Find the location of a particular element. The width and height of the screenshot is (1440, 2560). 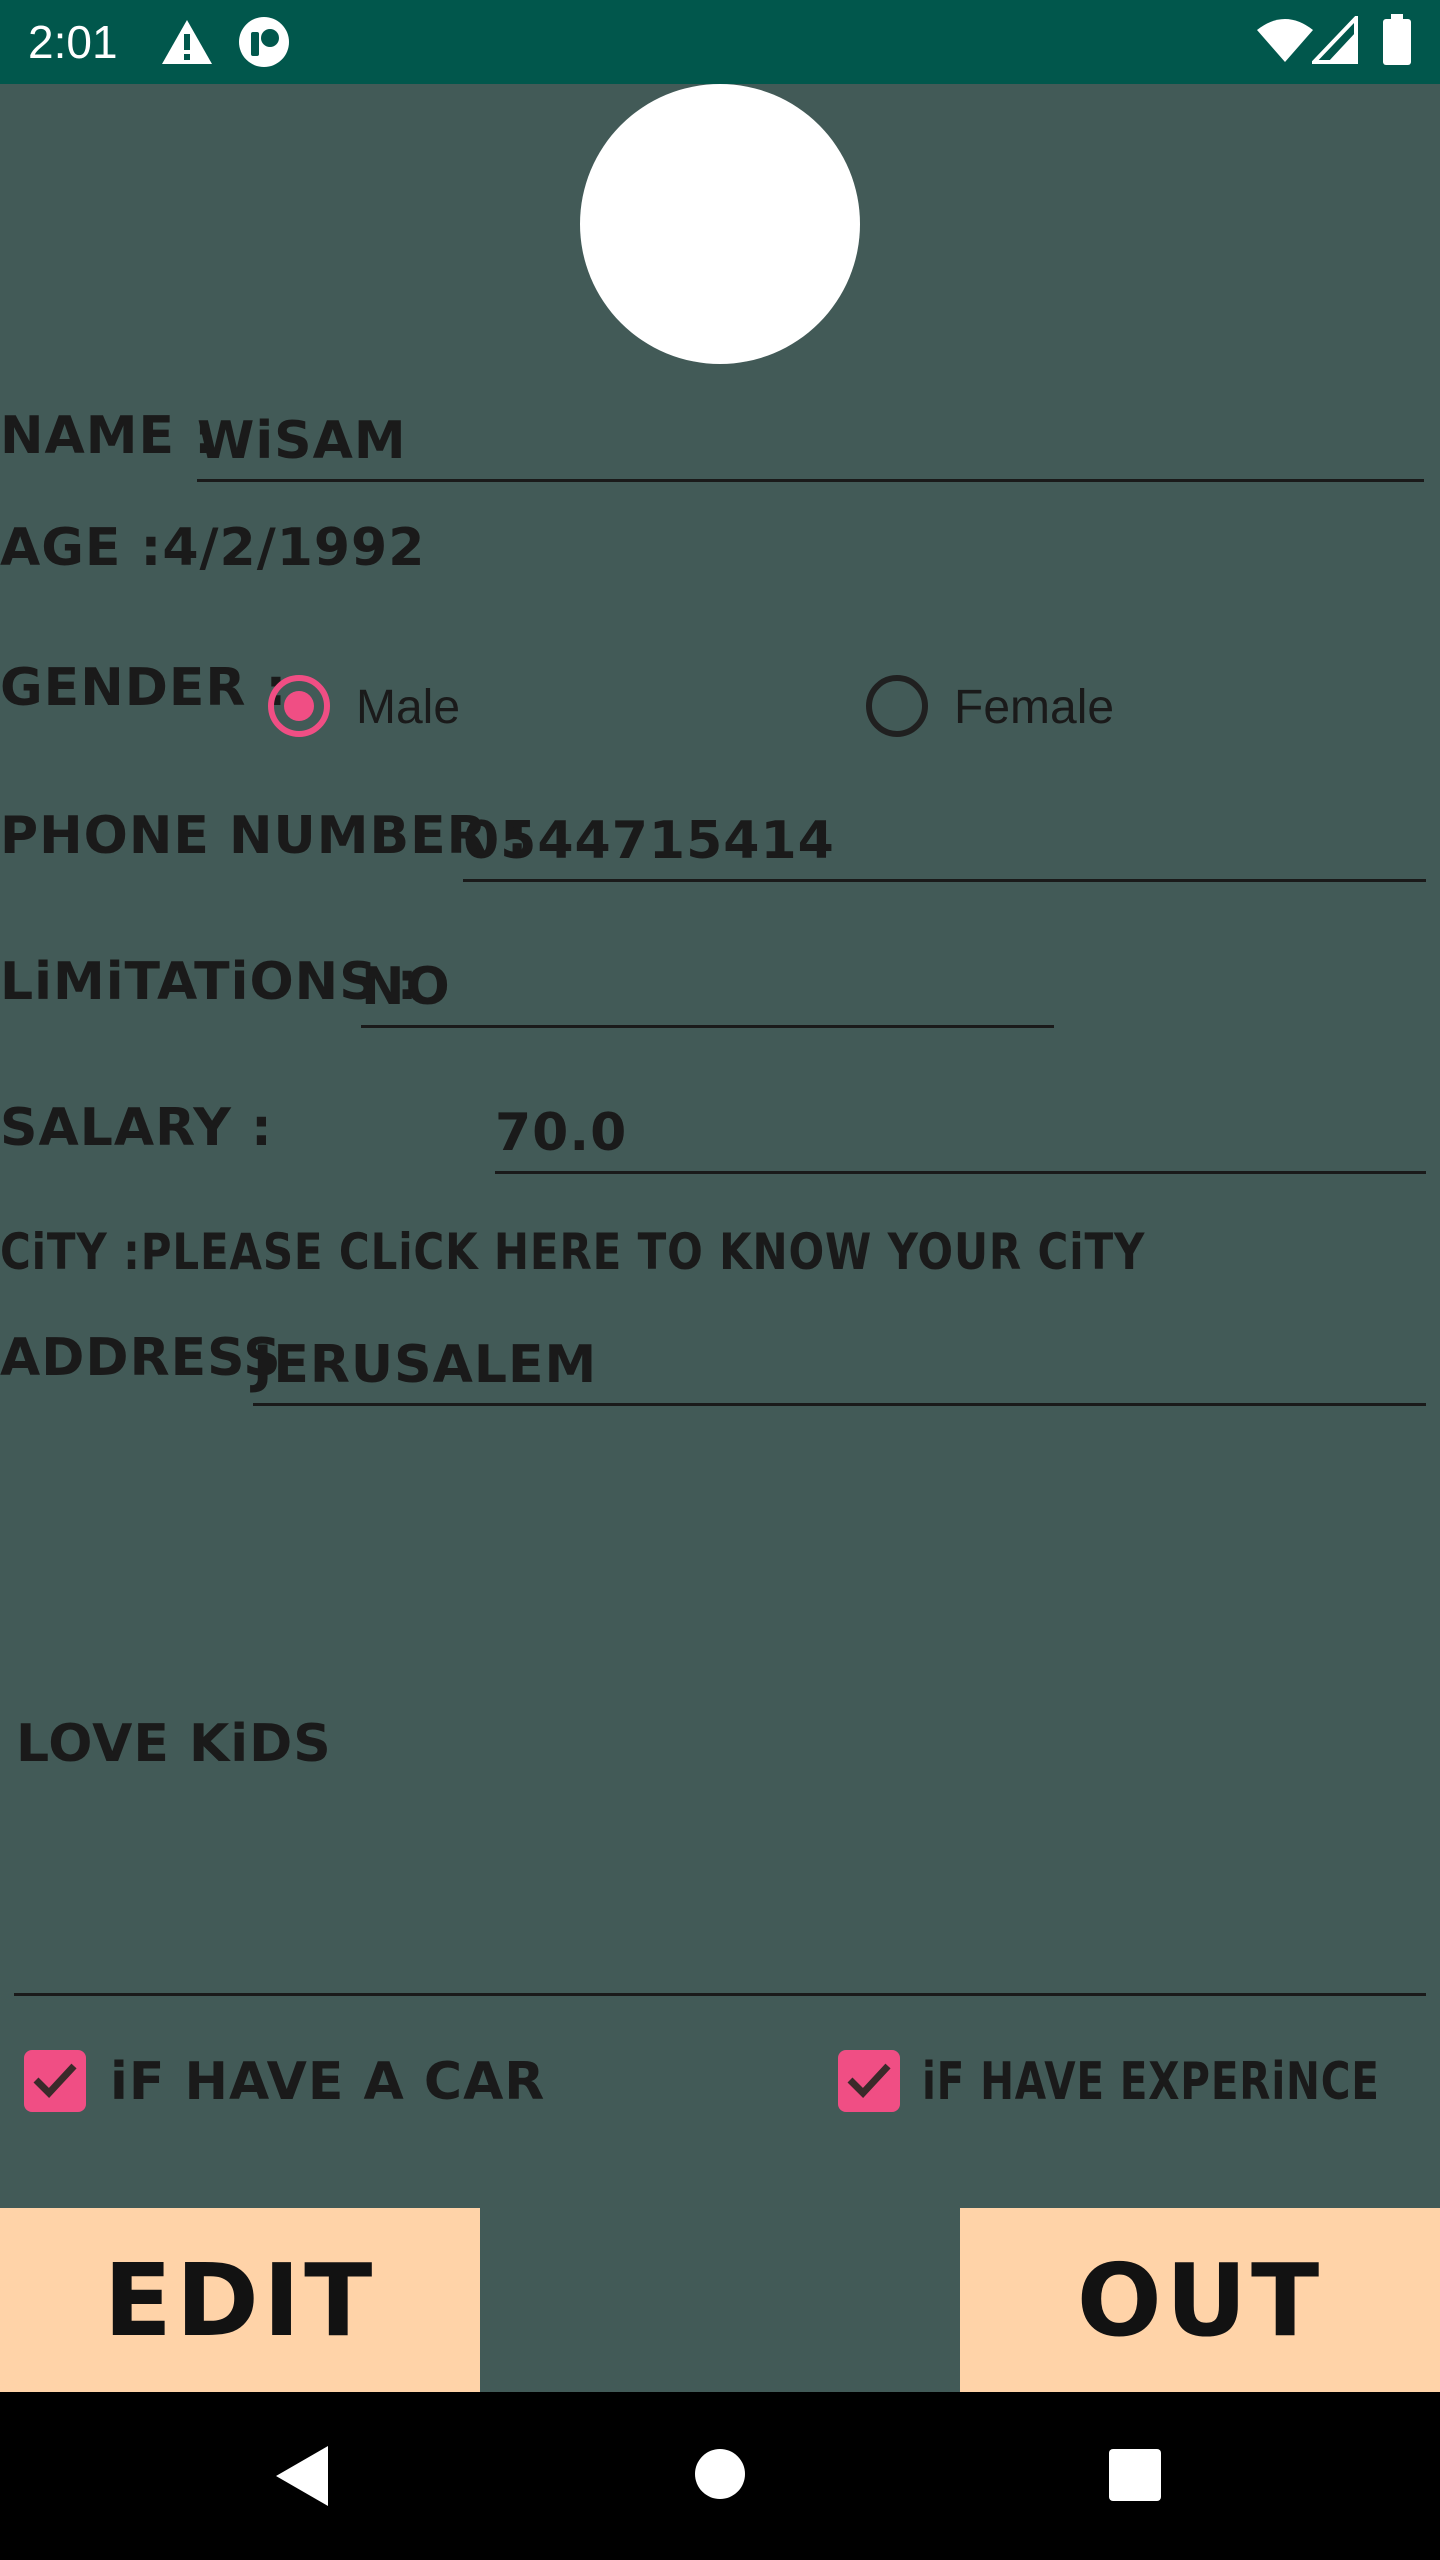

signal-icon is located at coordinates (1333, 40).